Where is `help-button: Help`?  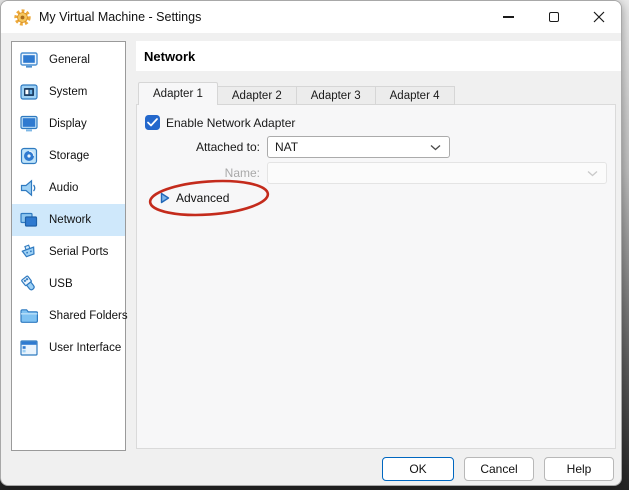
help-button: Help is located at coordinates (579, 469).